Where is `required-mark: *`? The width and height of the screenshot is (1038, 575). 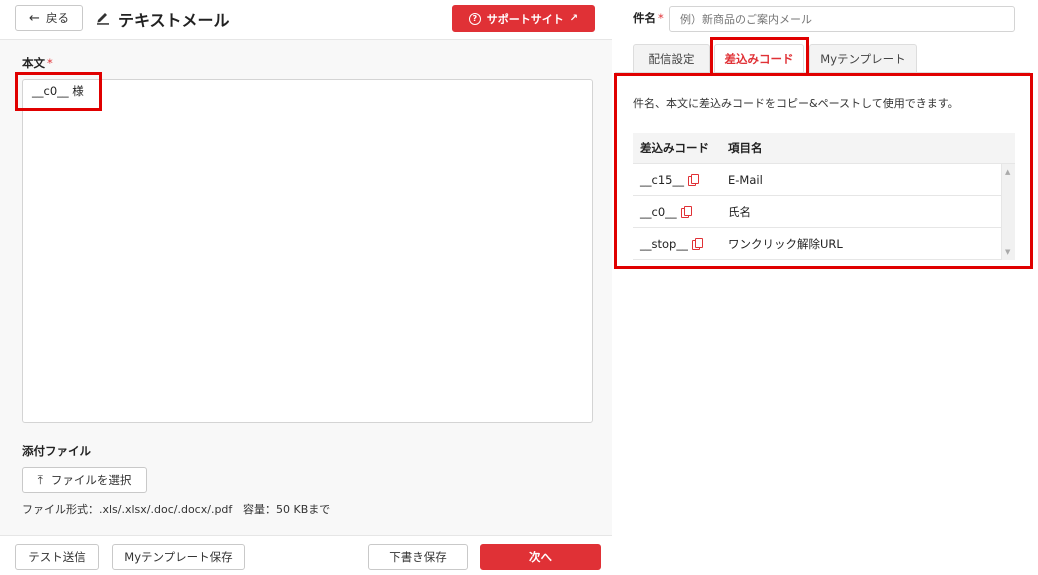
required-mark: * is located at coordinates (50, 63).